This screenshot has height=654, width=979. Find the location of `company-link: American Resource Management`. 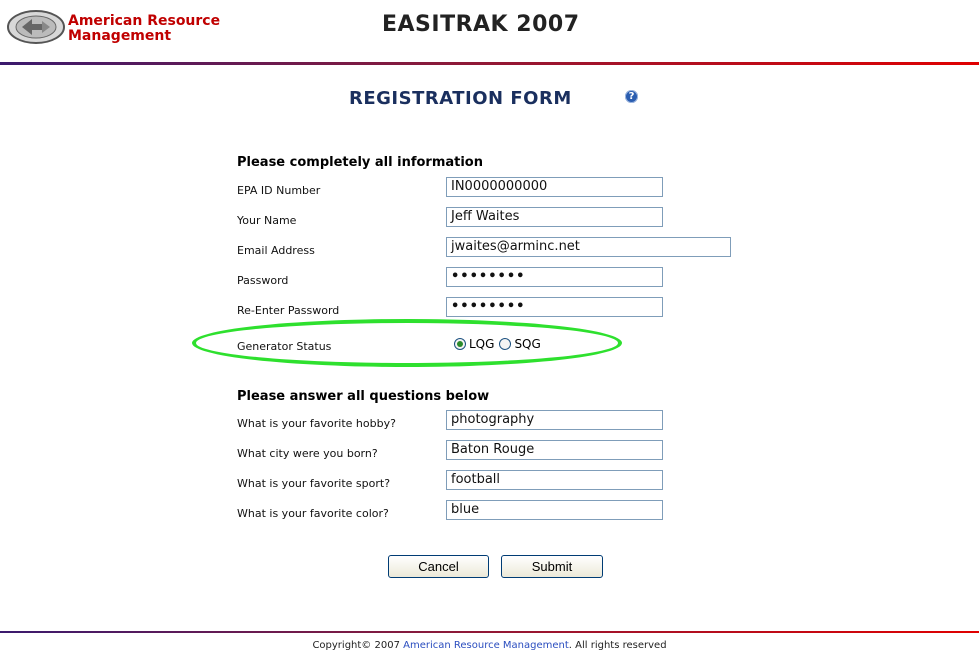

company-link: American Resource Management is located at coordinates (486, 645).